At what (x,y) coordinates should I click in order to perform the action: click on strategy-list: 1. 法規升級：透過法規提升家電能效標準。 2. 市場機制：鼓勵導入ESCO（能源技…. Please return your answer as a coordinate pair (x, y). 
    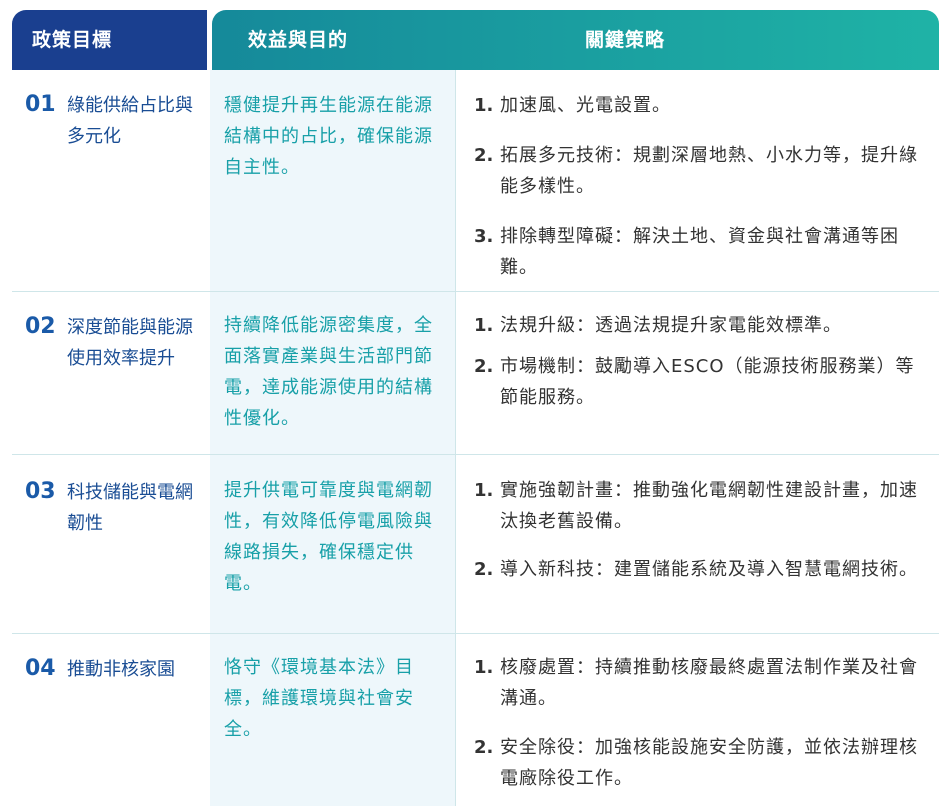
    Looking at the image, I should click on (700, 361).